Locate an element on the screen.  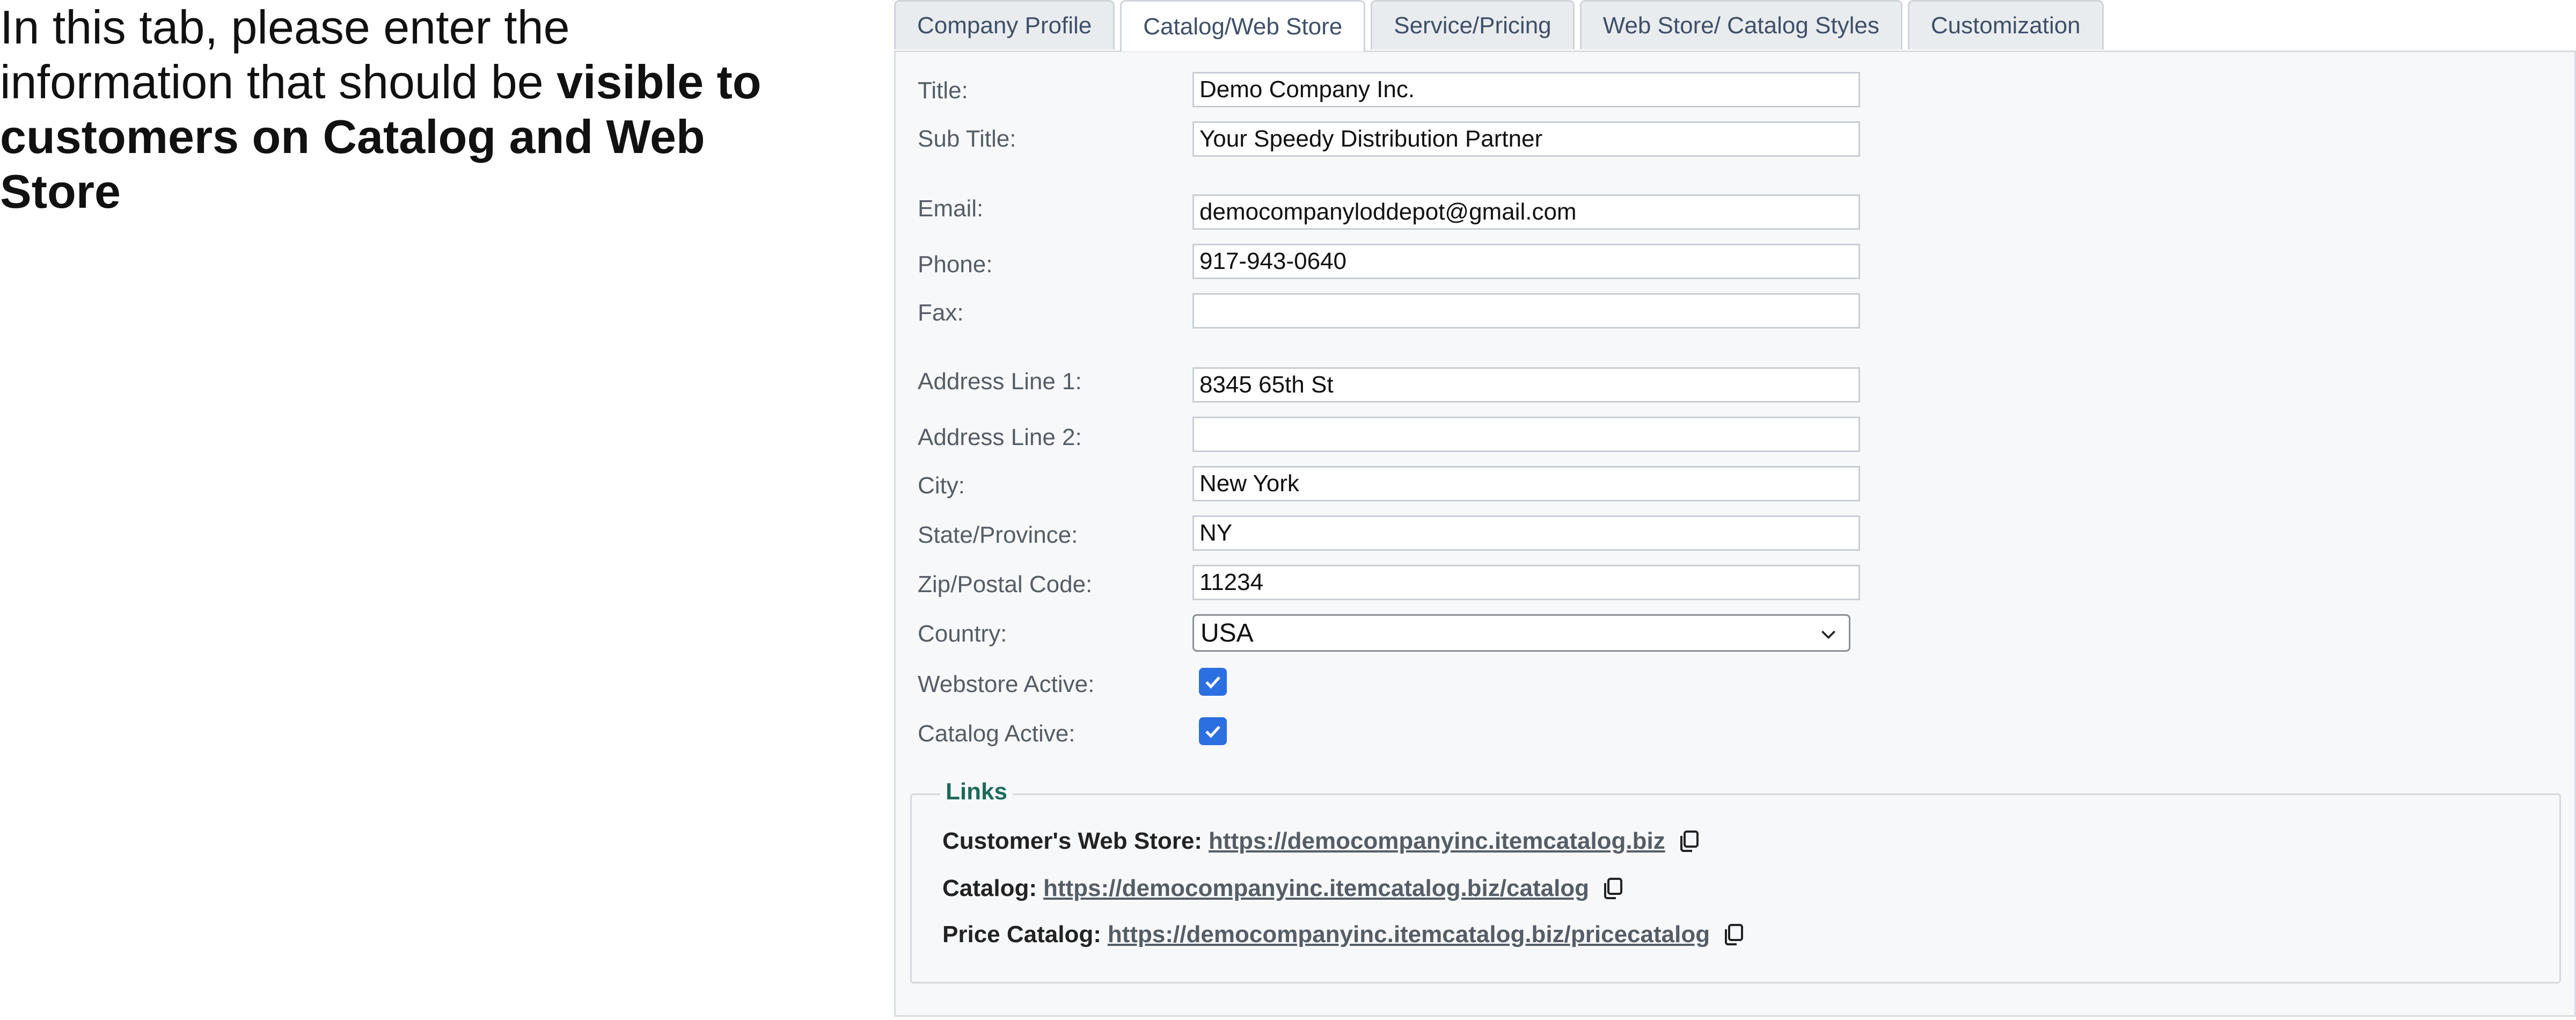
state-label: State/Province: is located at coordinates (998, 535).